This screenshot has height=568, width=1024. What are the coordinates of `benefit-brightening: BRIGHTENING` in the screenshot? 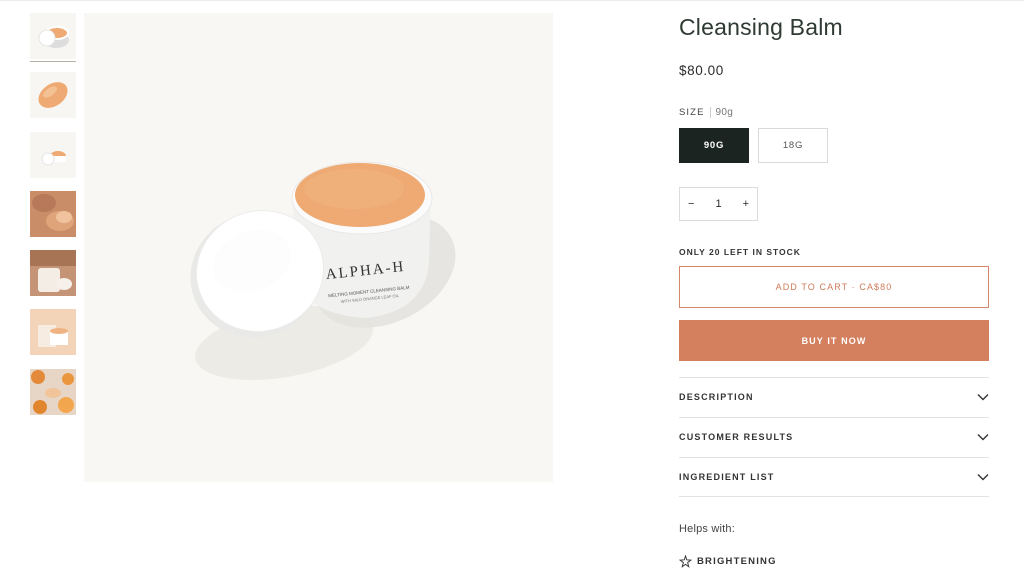 It's located at (728, 561).